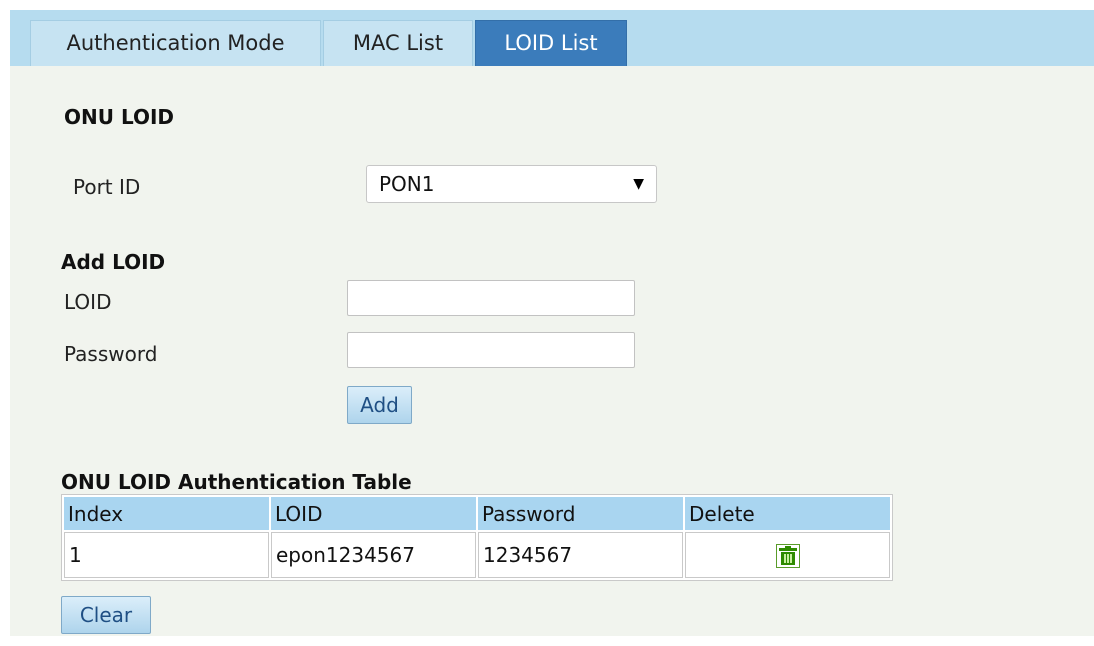 The width and height of the screenshot is (1094, 646). I want to click on loid-label: LOID, so click(88, 302).